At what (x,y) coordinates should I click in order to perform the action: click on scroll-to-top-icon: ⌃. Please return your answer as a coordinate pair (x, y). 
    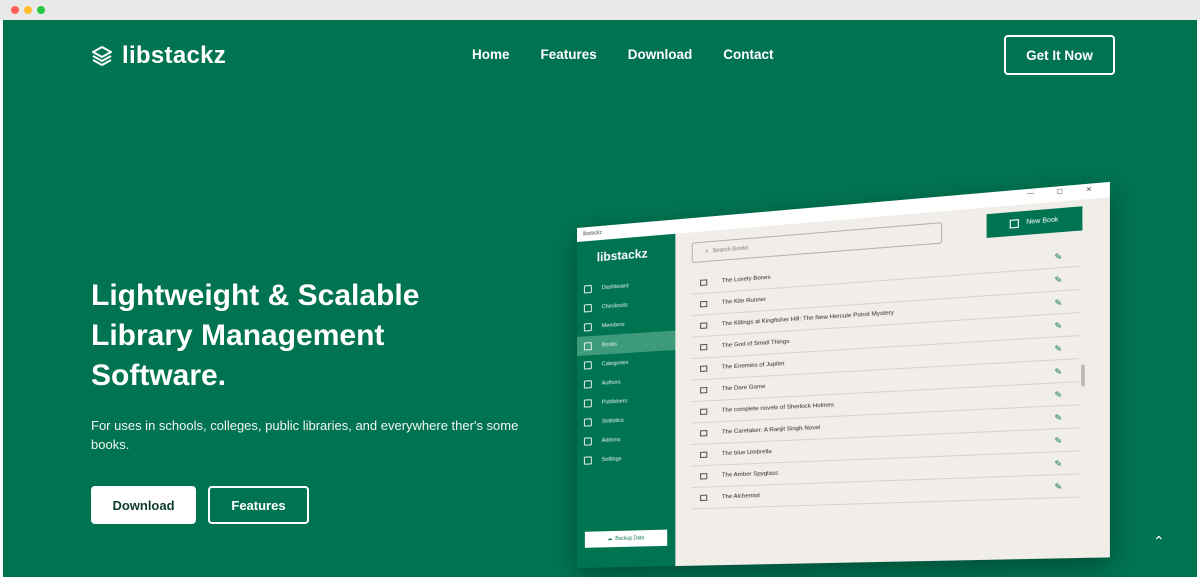
    Looking at the image, I should click on (1160, 541).